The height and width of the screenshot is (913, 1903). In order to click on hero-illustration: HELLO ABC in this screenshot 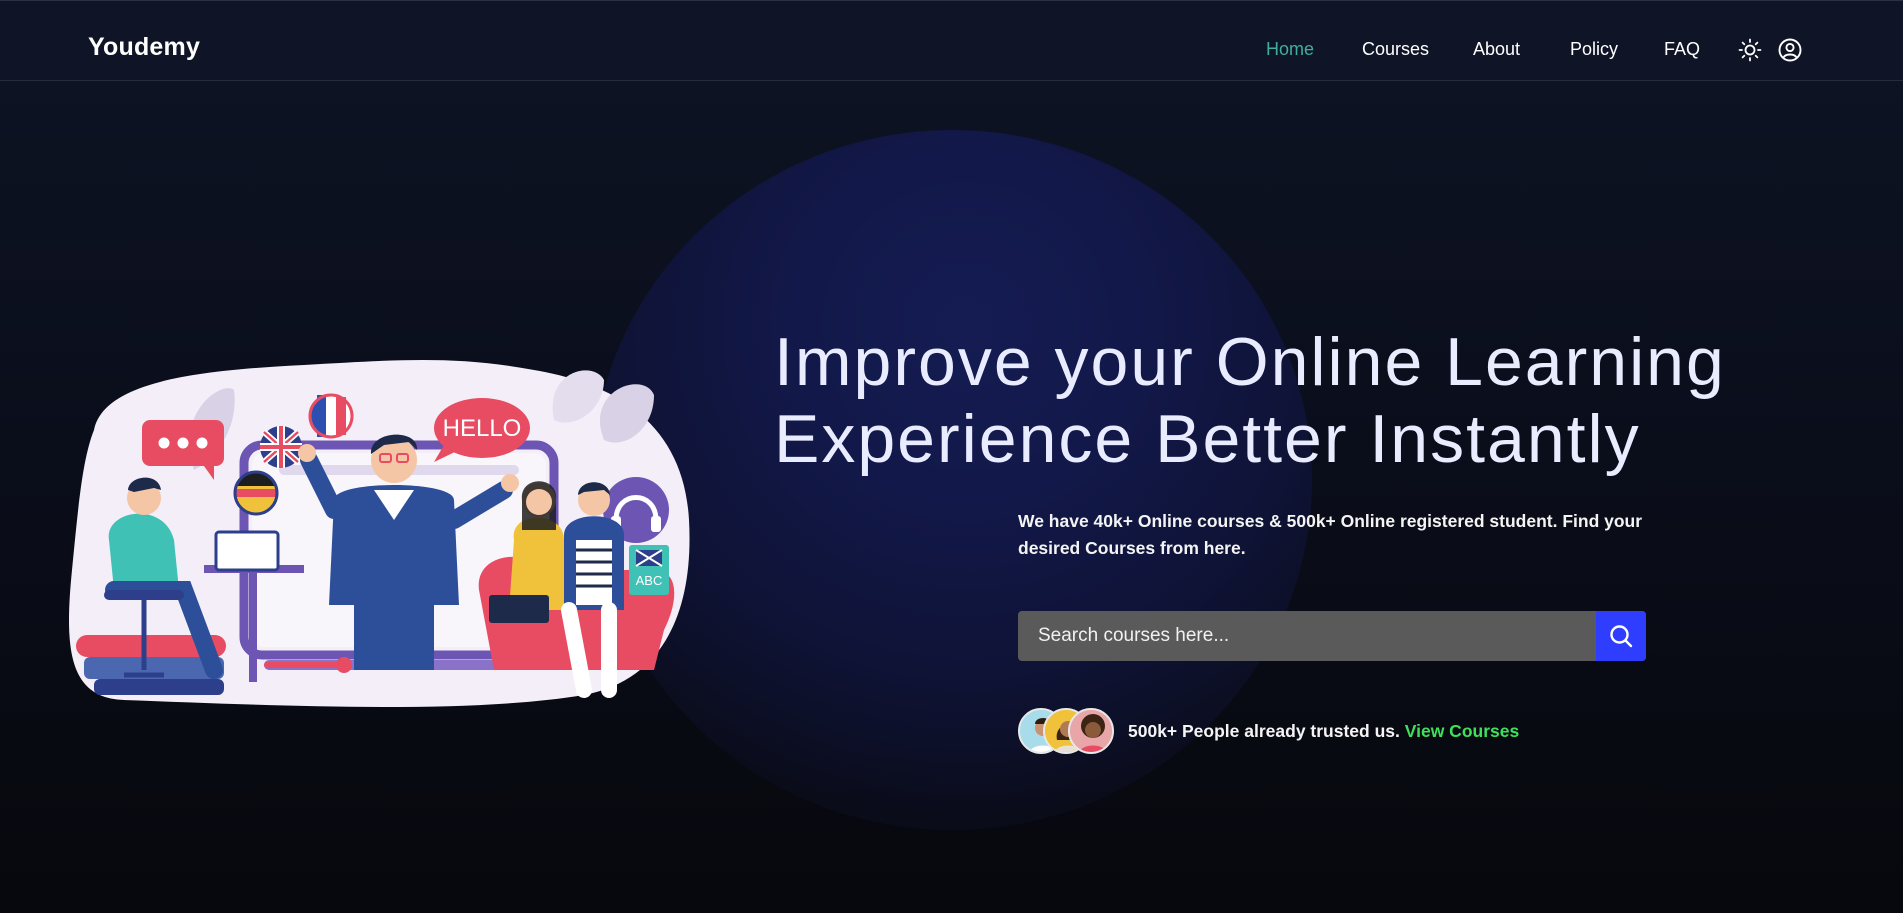, I will do `click(384, 535)`.